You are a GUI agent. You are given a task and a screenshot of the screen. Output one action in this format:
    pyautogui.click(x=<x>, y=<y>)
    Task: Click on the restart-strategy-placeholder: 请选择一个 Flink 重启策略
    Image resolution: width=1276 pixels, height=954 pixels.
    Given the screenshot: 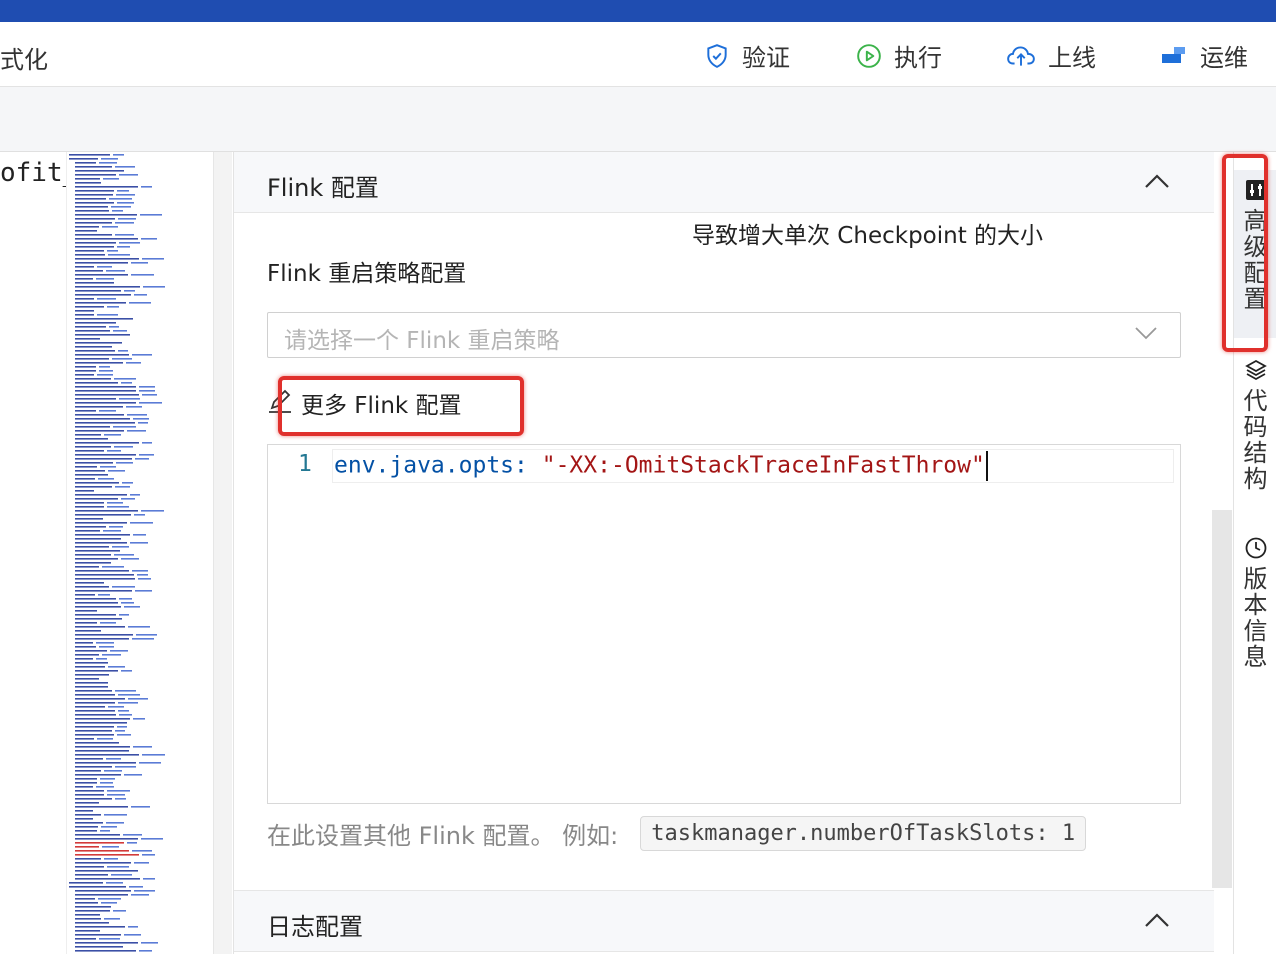 What is the action you would take?
    pyautogui.click(x=422, y=341)
    